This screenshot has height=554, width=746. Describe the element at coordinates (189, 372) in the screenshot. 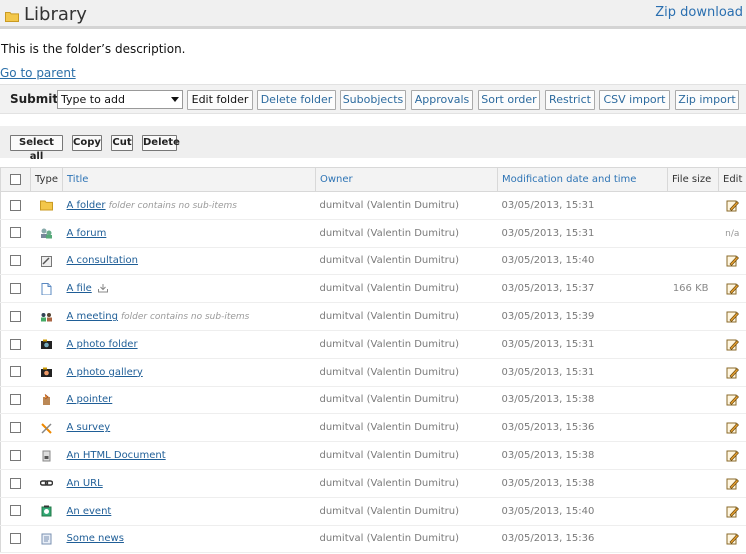

I see `title-cell: A photo gallery` at that location.